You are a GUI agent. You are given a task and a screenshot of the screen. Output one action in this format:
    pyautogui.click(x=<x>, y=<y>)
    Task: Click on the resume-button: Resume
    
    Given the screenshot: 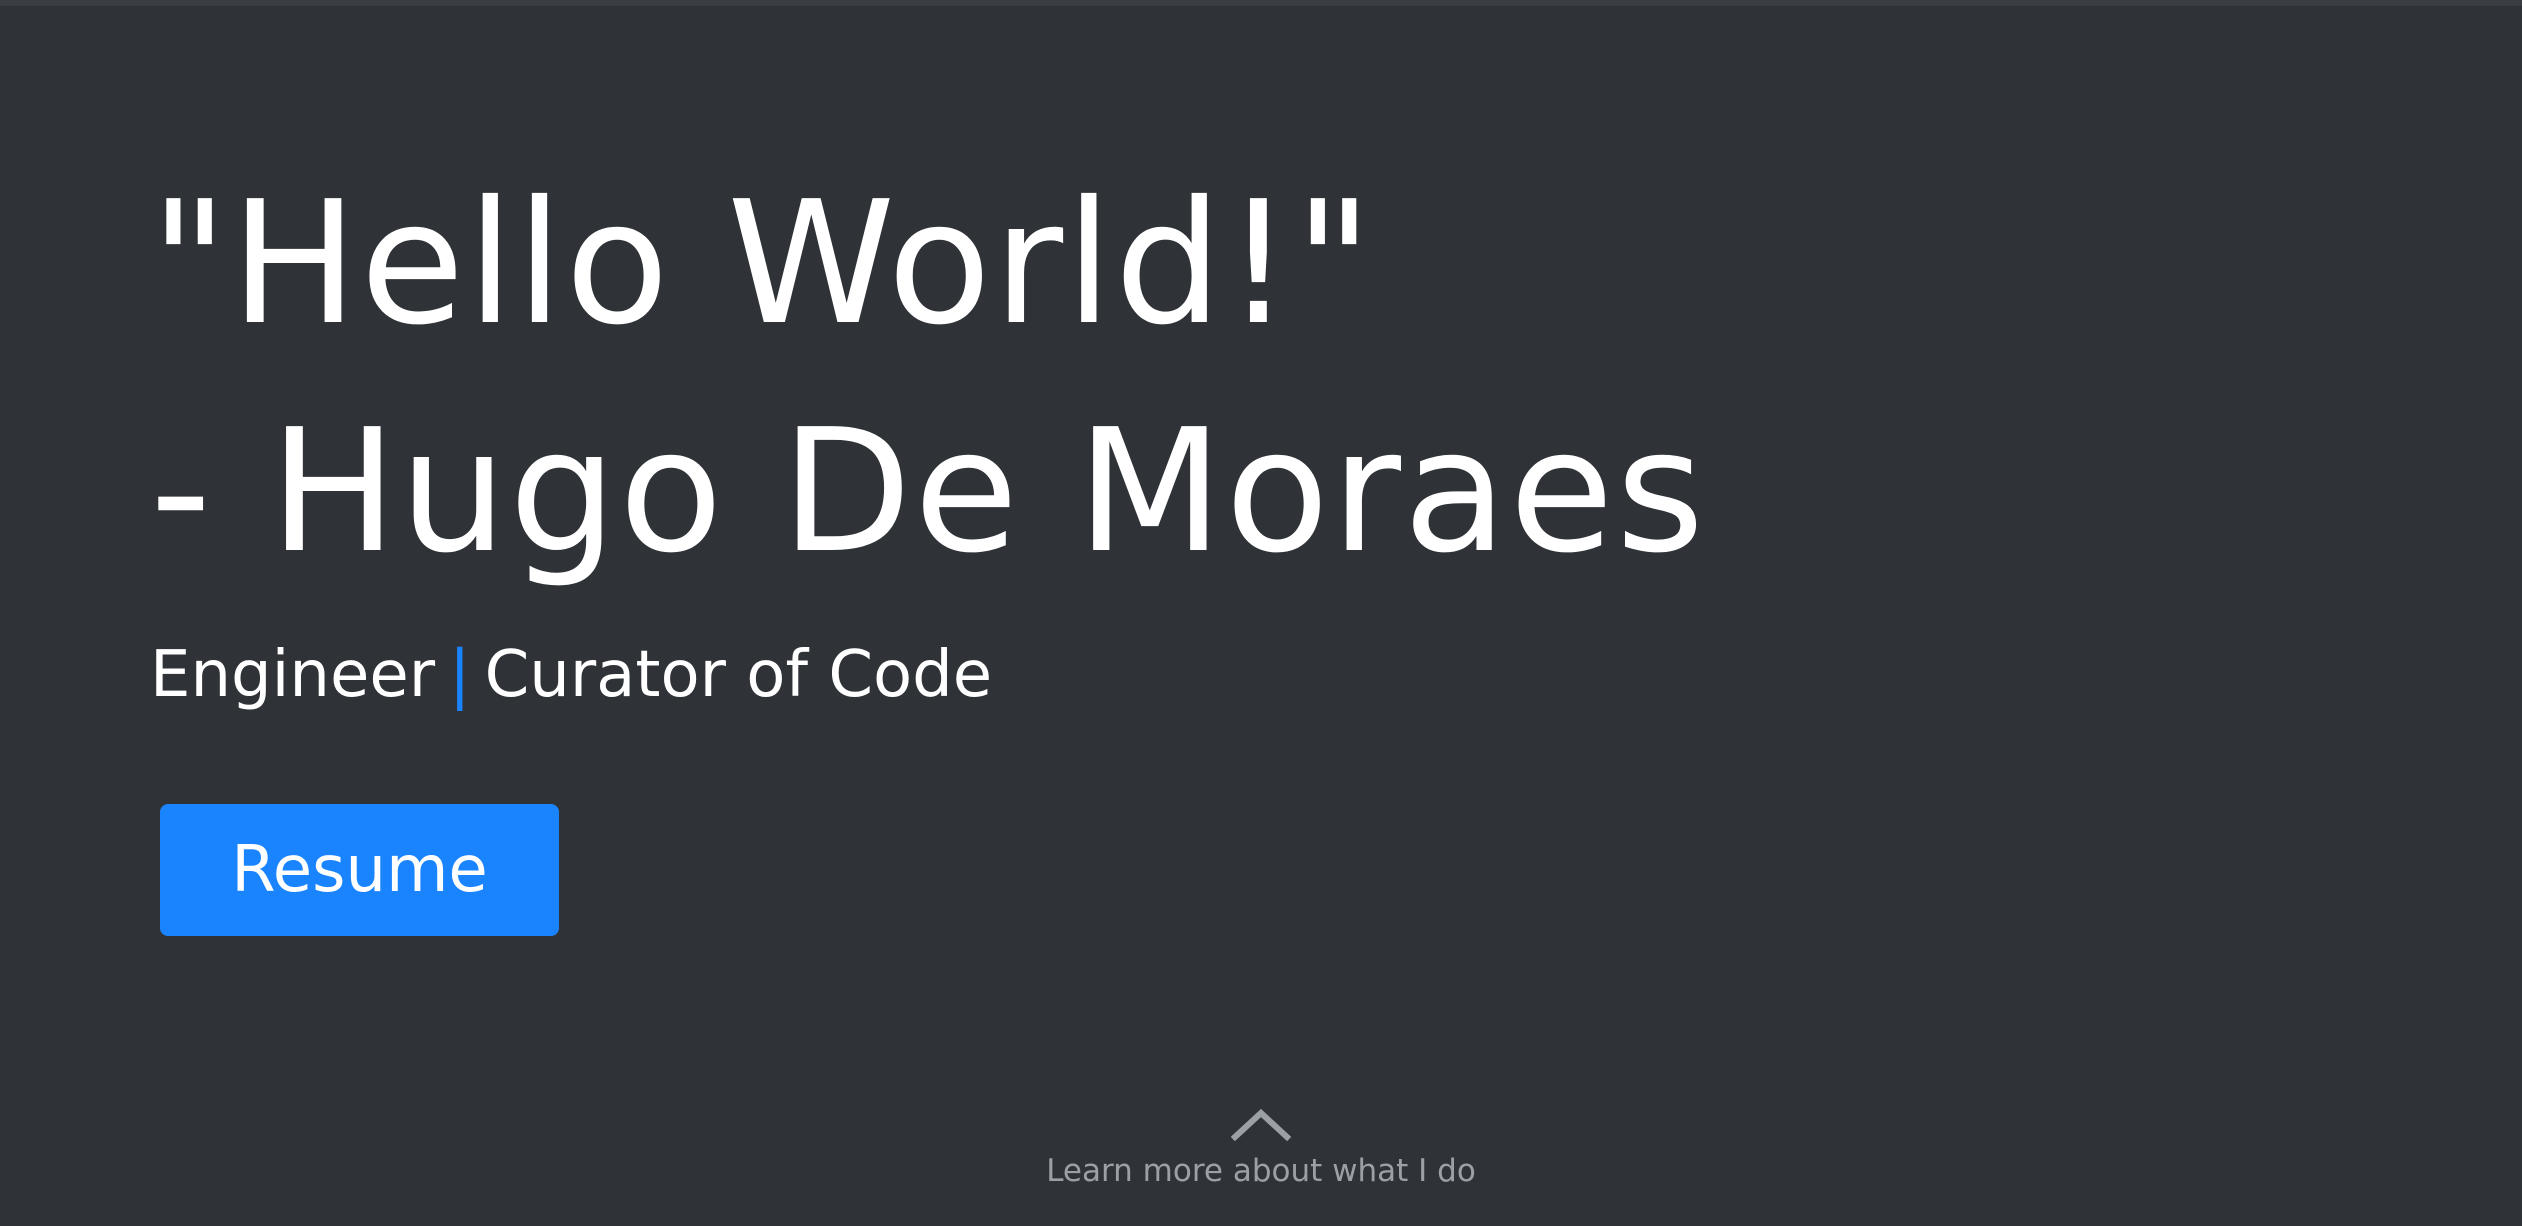 What is the action you would take?
    pyautogui.click(x=359, y=870)
    